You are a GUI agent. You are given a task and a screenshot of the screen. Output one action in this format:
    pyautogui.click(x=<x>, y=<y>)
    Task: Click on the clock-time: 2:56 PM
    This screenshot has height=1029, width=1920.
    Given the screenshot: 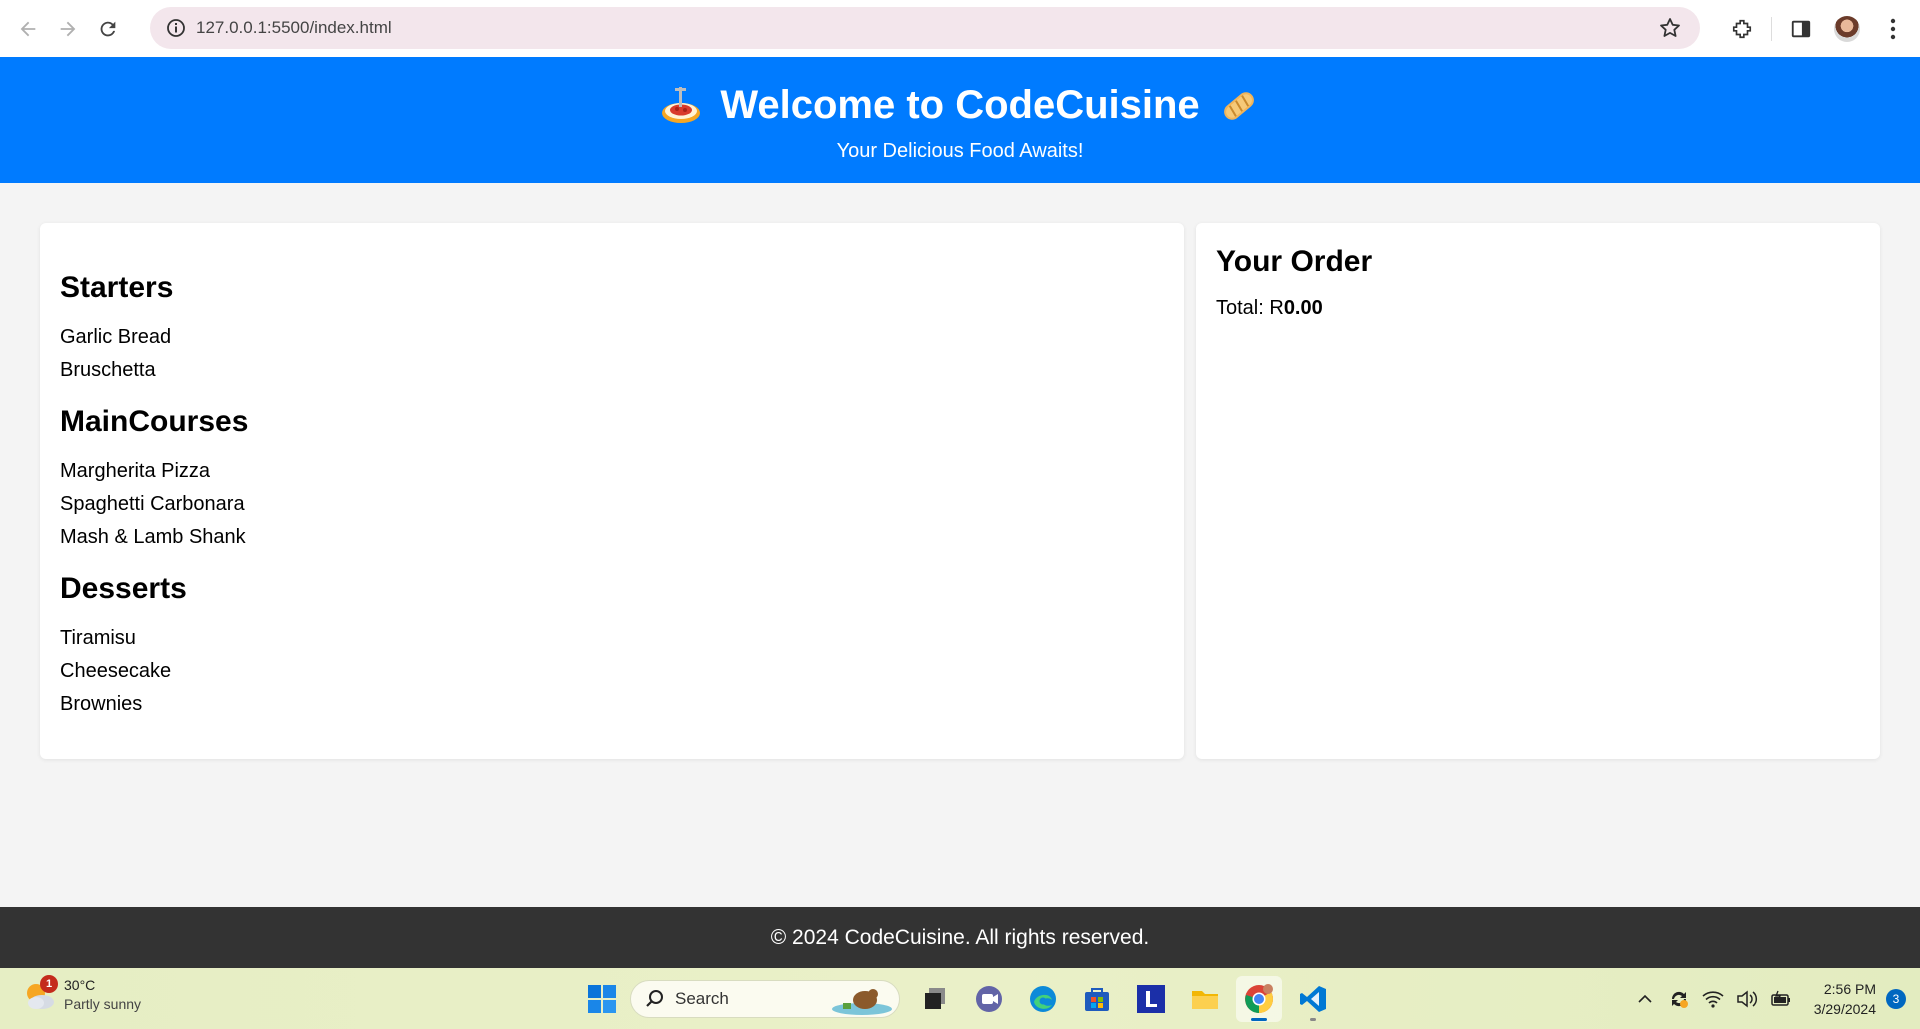 What is the action you would take?
    pyautogui.click(x=1849, y=988)
    